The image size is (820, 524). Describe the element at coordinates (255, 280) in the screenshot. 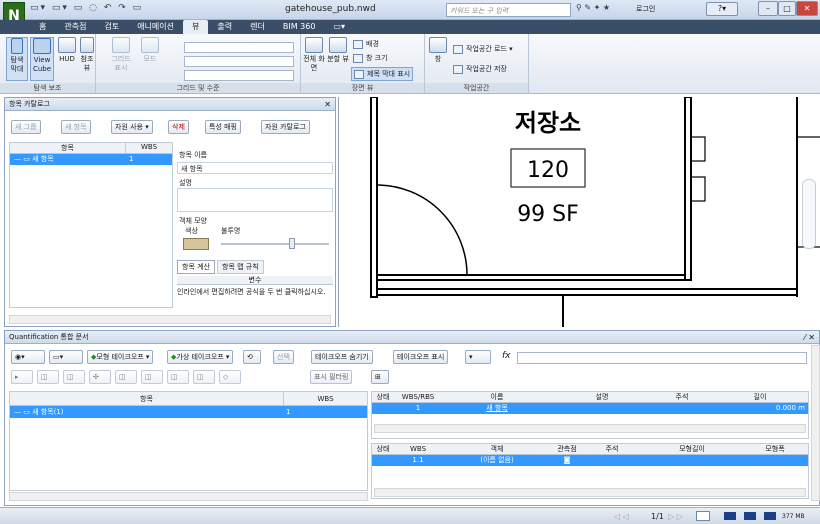

I see `variable-column-header: 변수` at that location.